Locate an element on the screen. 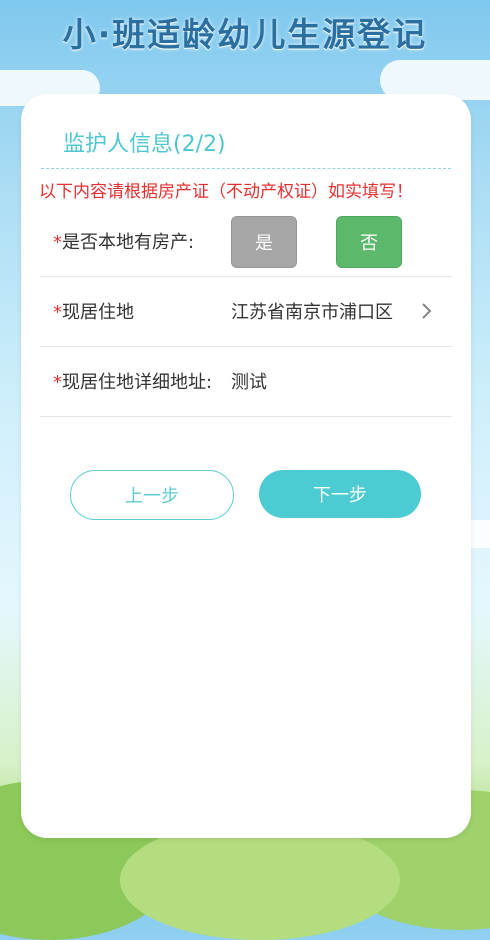 The width and height of the screenshot is (490, 940). has-property-label: *是否本地有房产: is located at coordinates (123, 241).